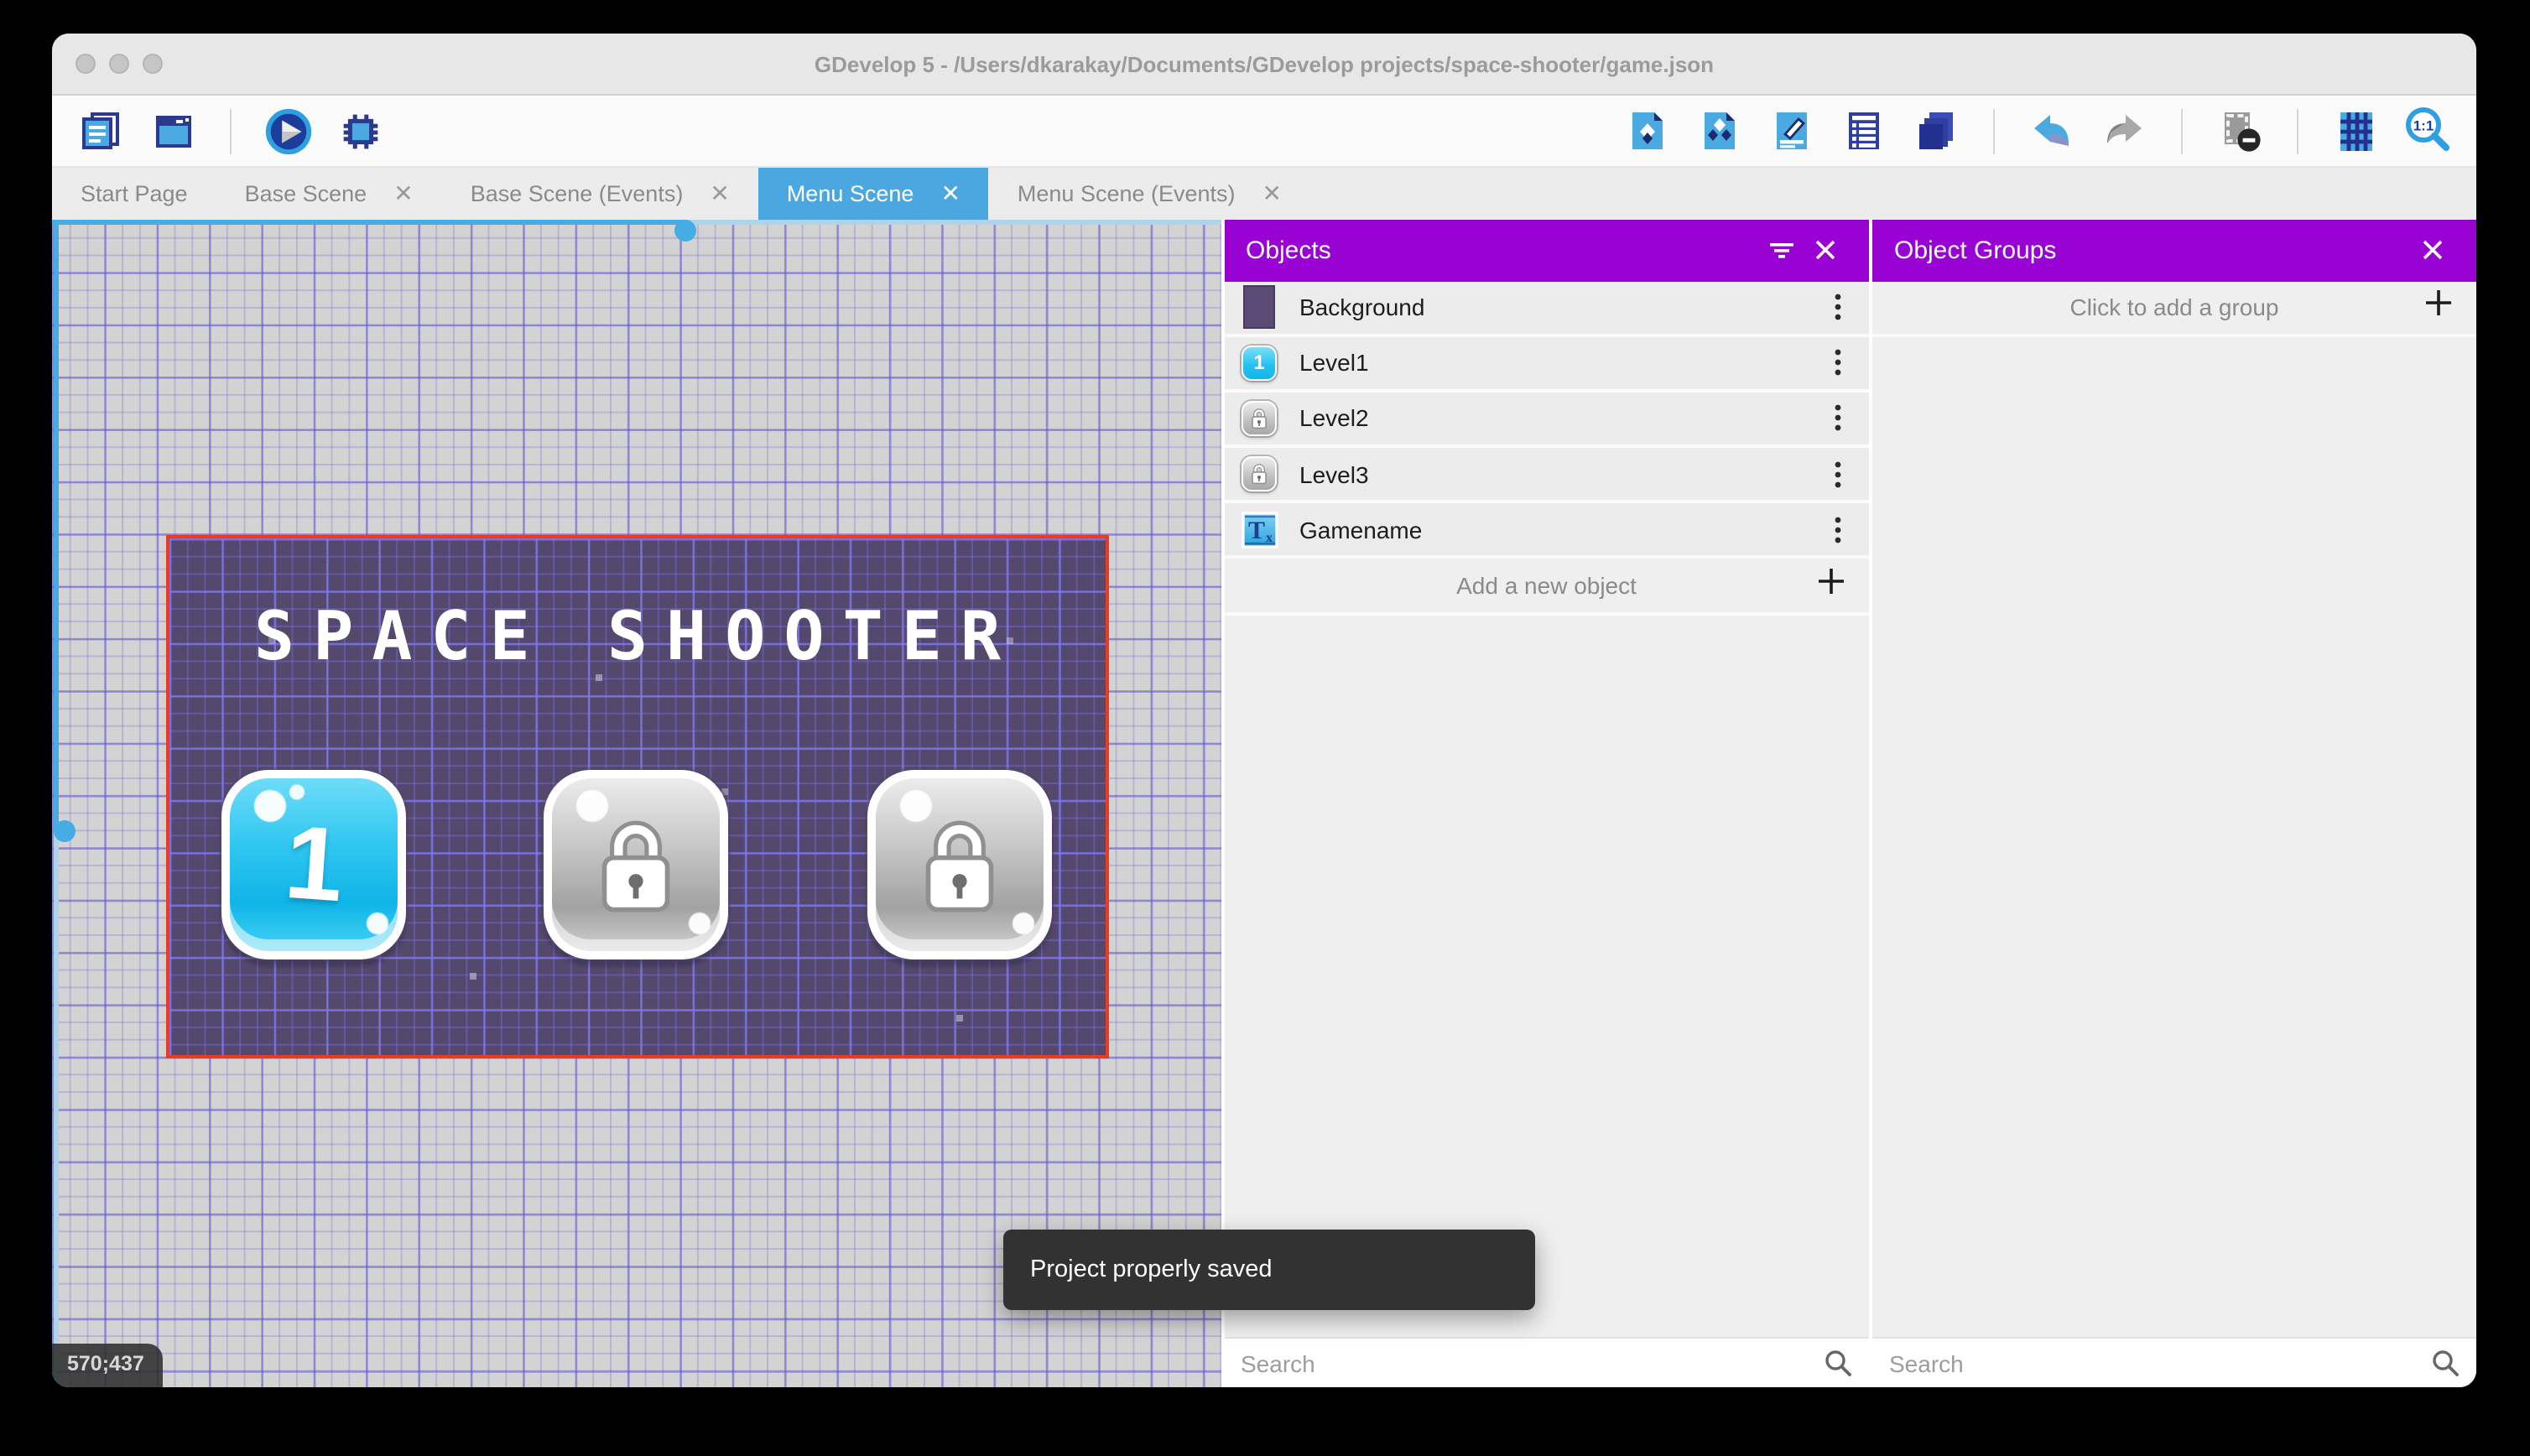  What do you see at coordinates (170, 540) in the screenshot?
I see `background-stars` at bounding box center [170, 540].